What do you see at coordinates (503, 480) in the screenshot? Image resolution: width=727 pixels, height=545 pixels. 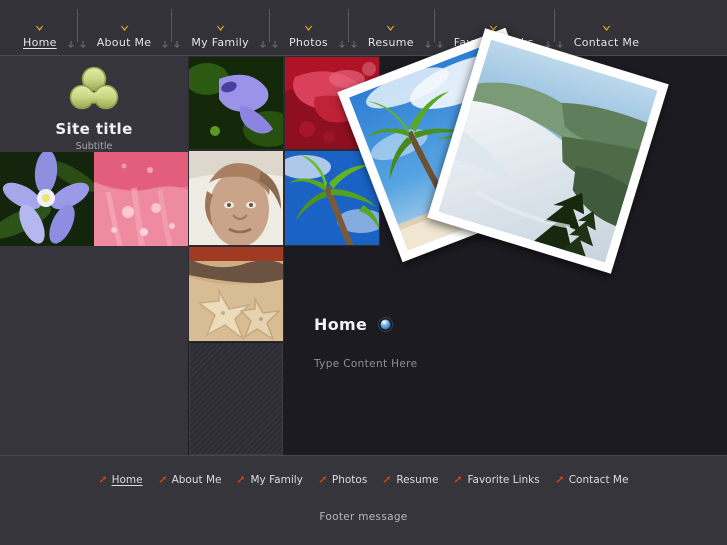 I see `footer-link-label: Favorite Links` at bounding box center [503, 480].